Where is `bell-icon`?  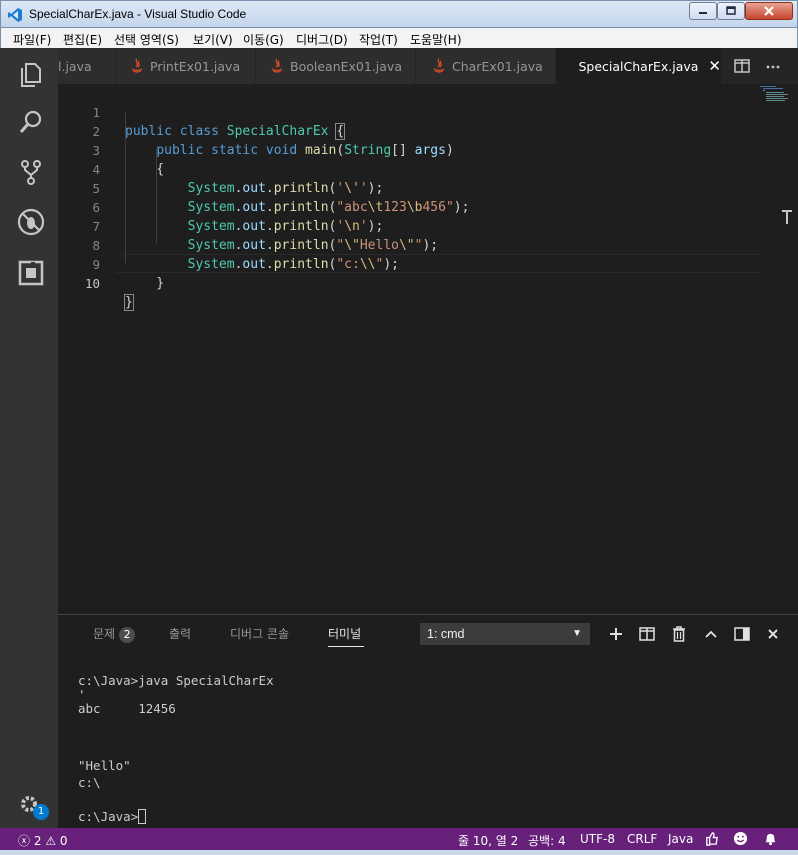 bell-icon is located at coordinates (770, 838).